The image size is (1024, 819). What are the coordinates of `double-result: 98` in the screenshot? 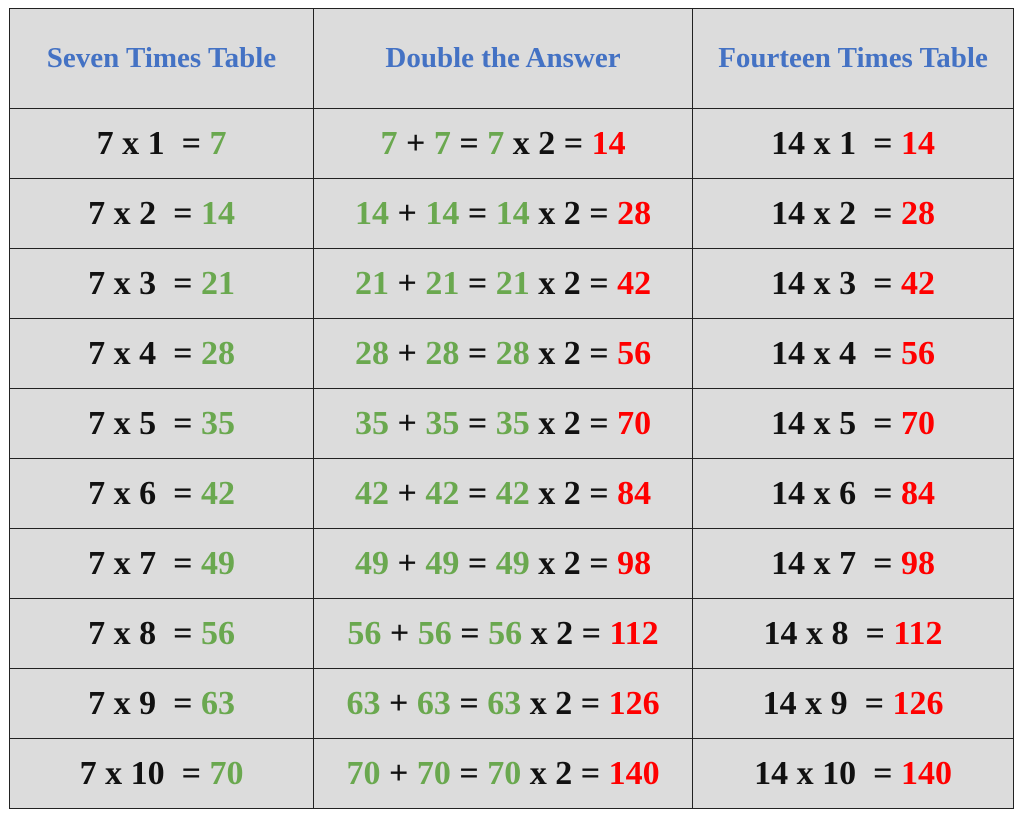 It's located at (634, 563).